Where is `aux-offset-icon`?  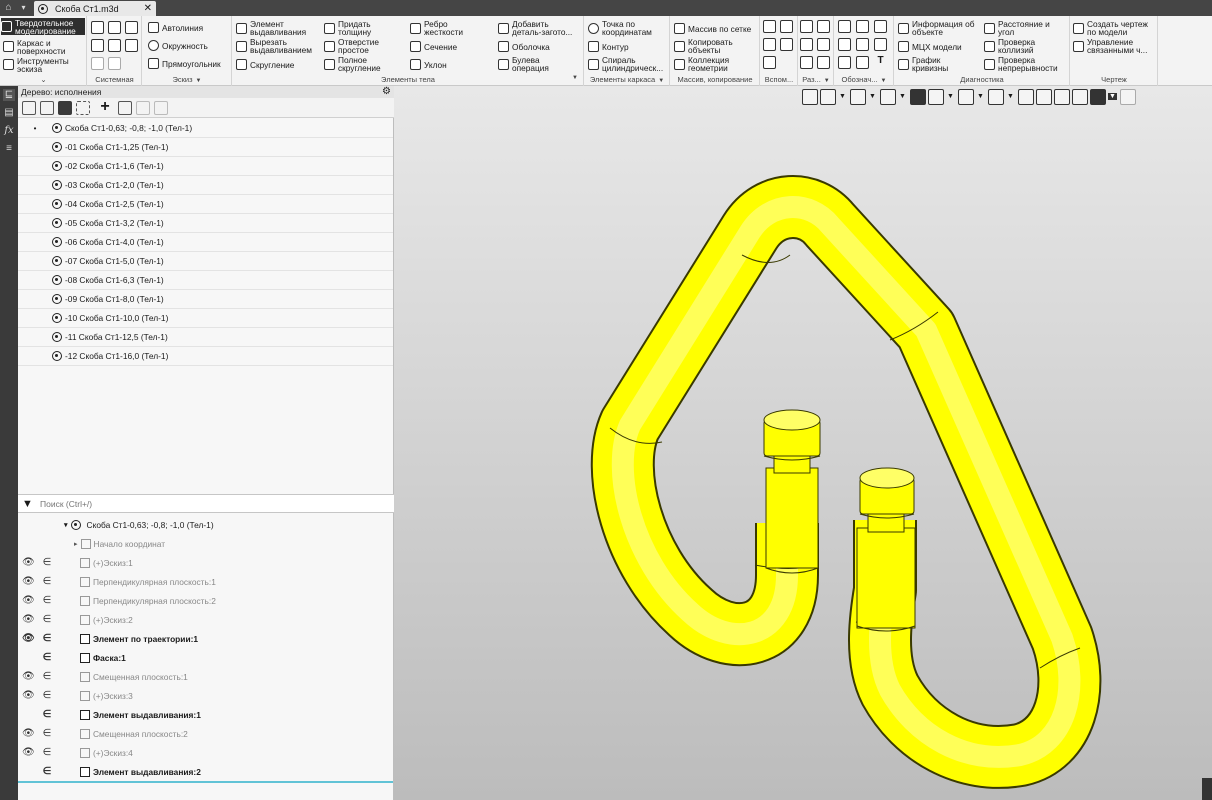
aux-offset-icon is located at coordinates (769, 44).